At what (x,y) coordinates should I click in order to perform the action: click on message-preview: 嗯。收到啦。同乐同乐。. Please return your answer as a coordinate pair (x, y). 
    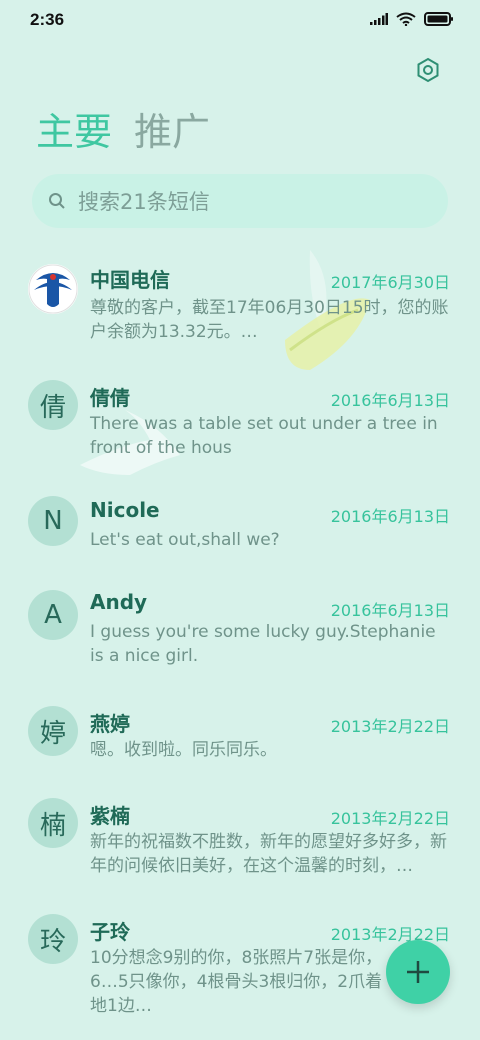
    Looking at the image, I should click on (183, 750).